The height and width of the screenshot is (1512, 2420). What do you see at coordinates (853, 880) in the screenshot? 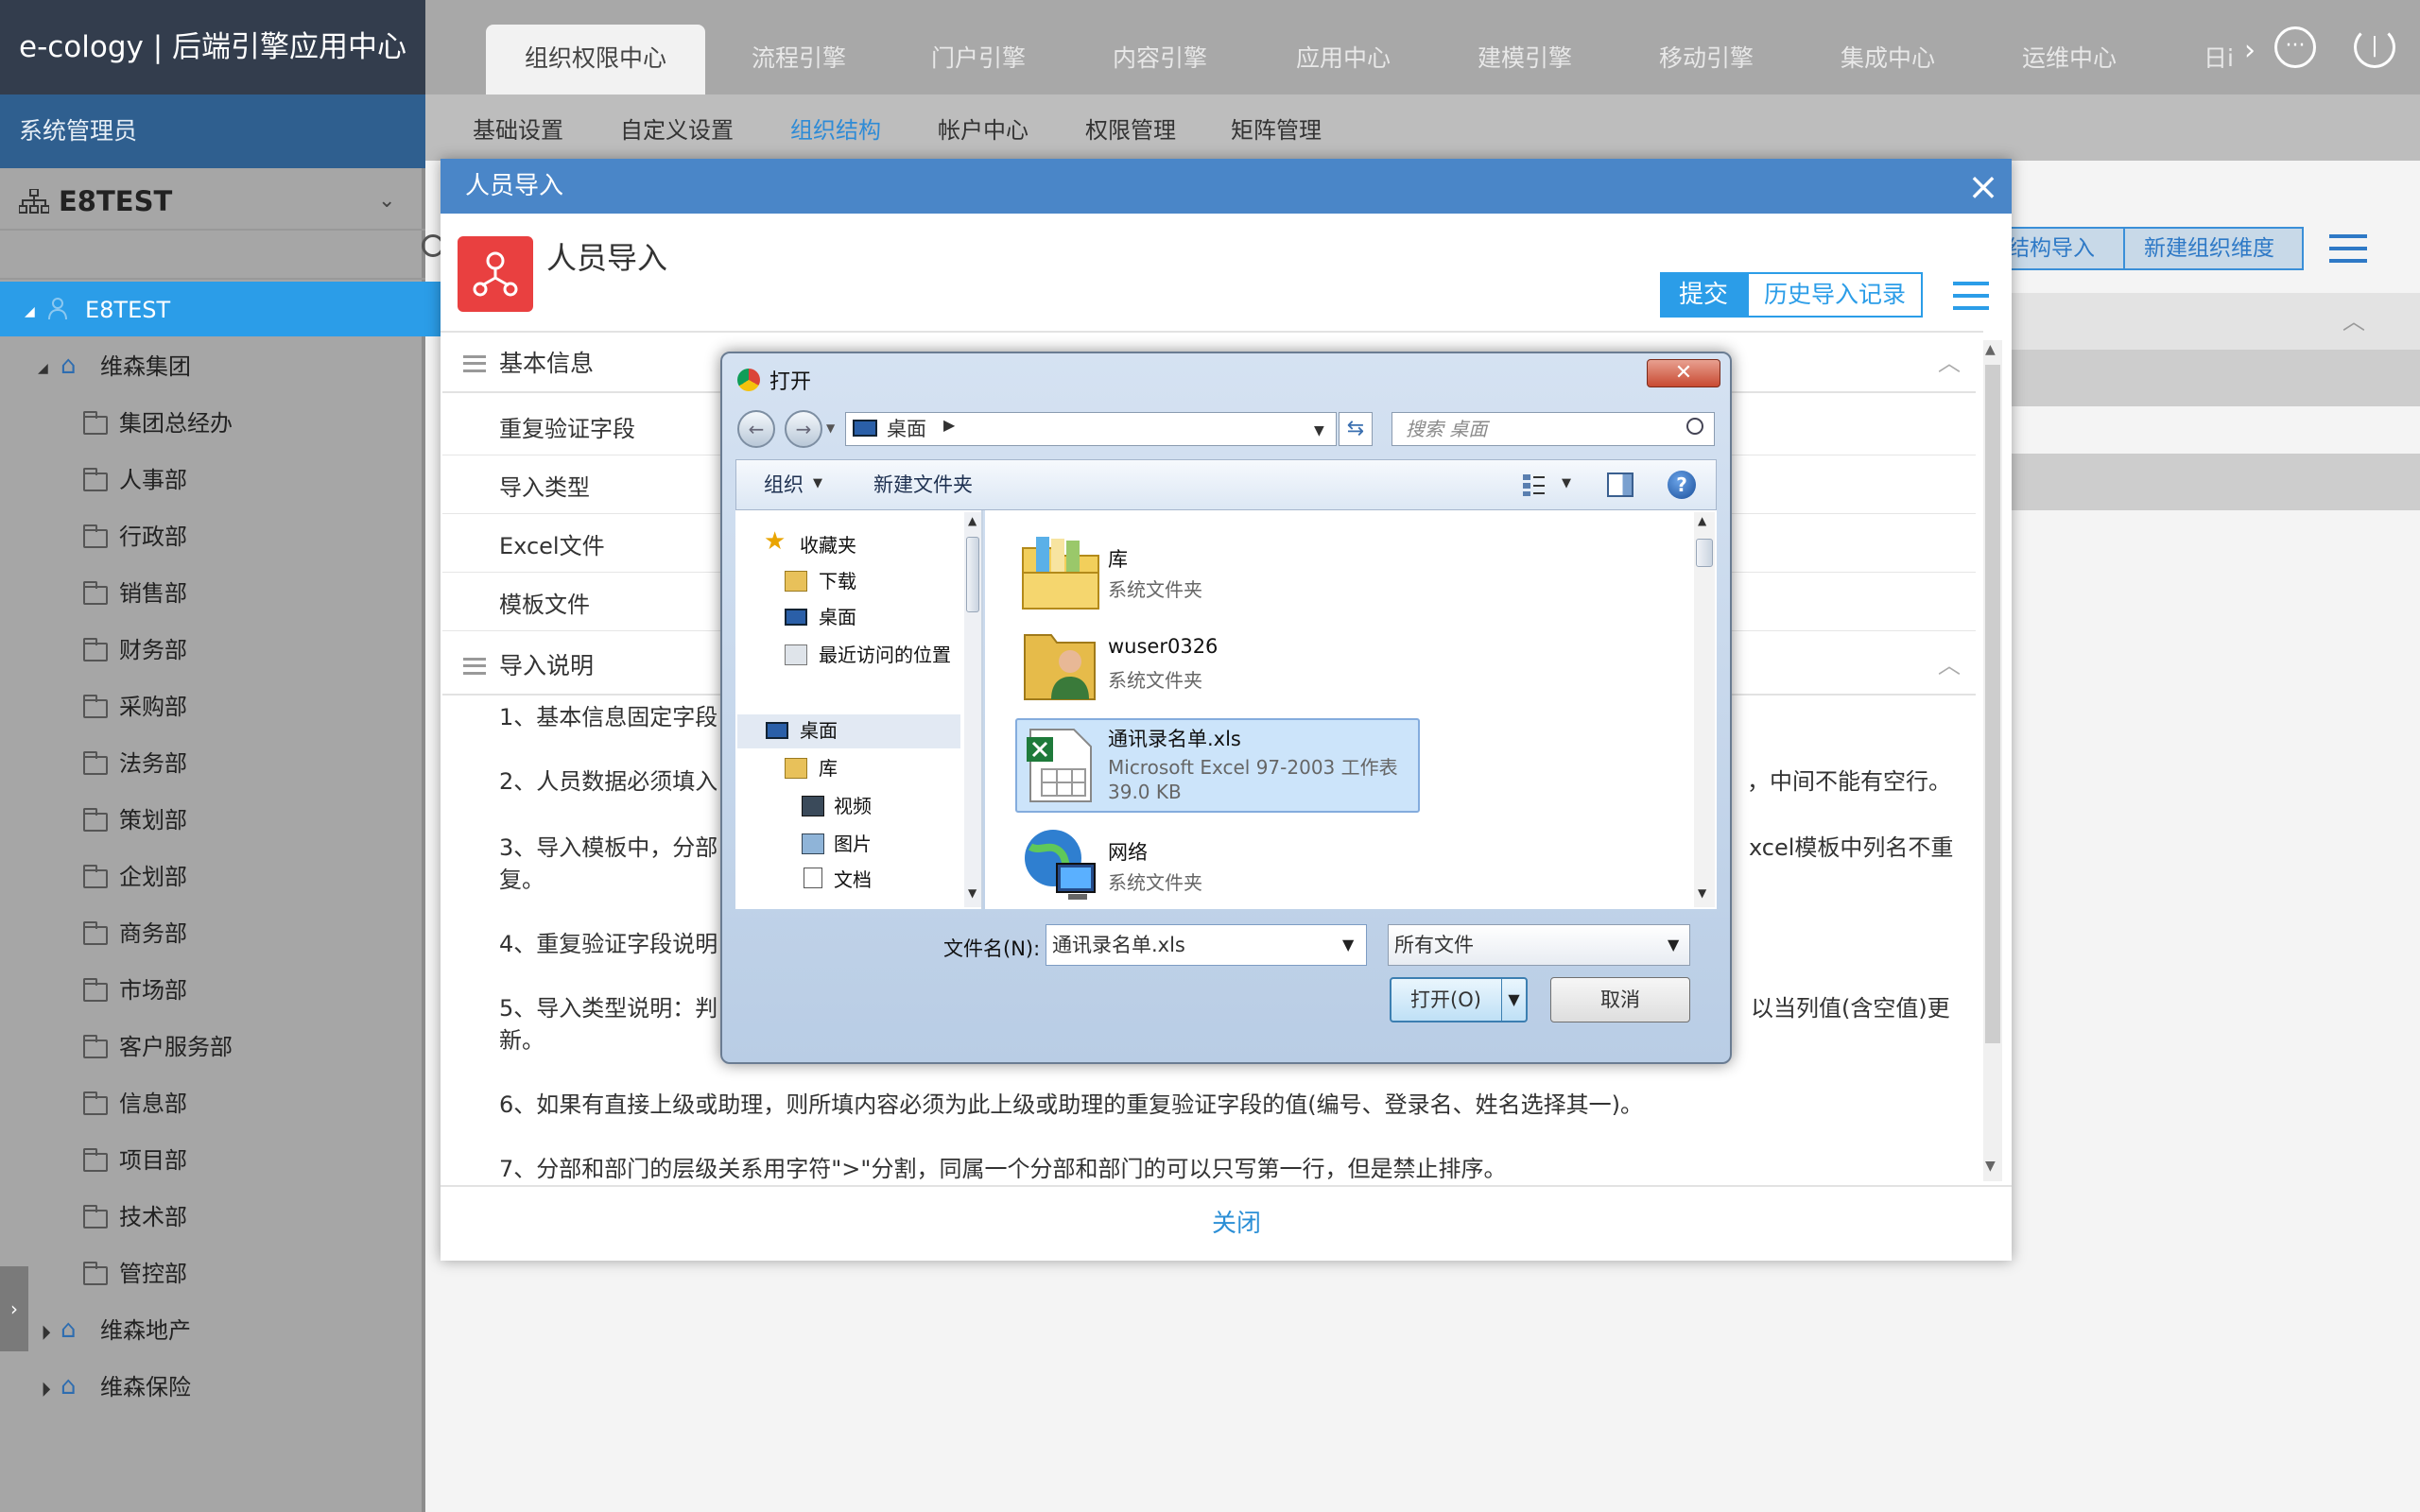
I see `nav-documents: 文档` at bounding box center [853, 880].